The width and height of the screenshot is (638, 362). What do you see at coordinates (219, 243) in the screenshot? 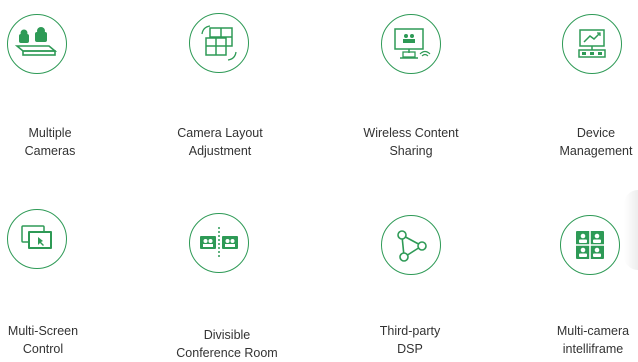
I see `divisible-room-icon` at bounding box center [219, 243].